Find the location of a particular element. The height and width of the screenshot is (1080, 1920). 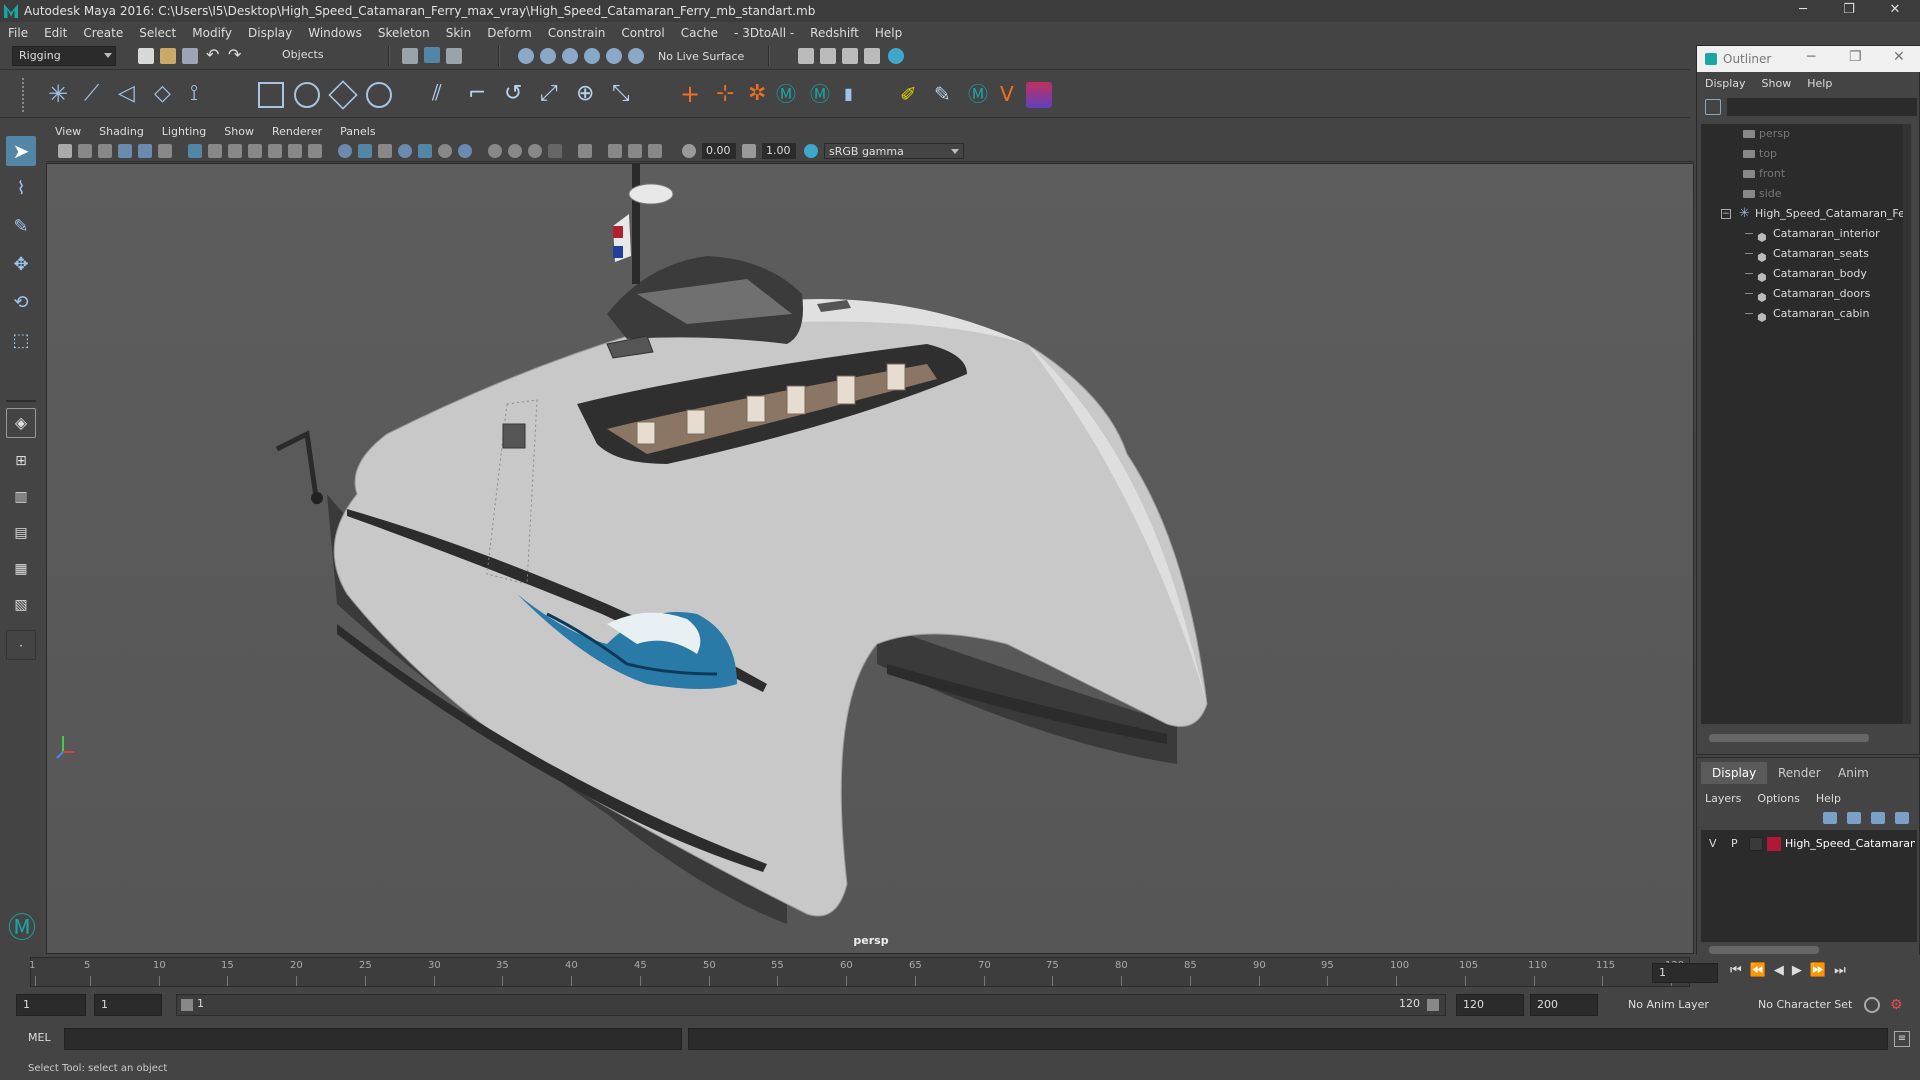

point-constraint-icon: ⌐ is located at coordinates (481, 95).